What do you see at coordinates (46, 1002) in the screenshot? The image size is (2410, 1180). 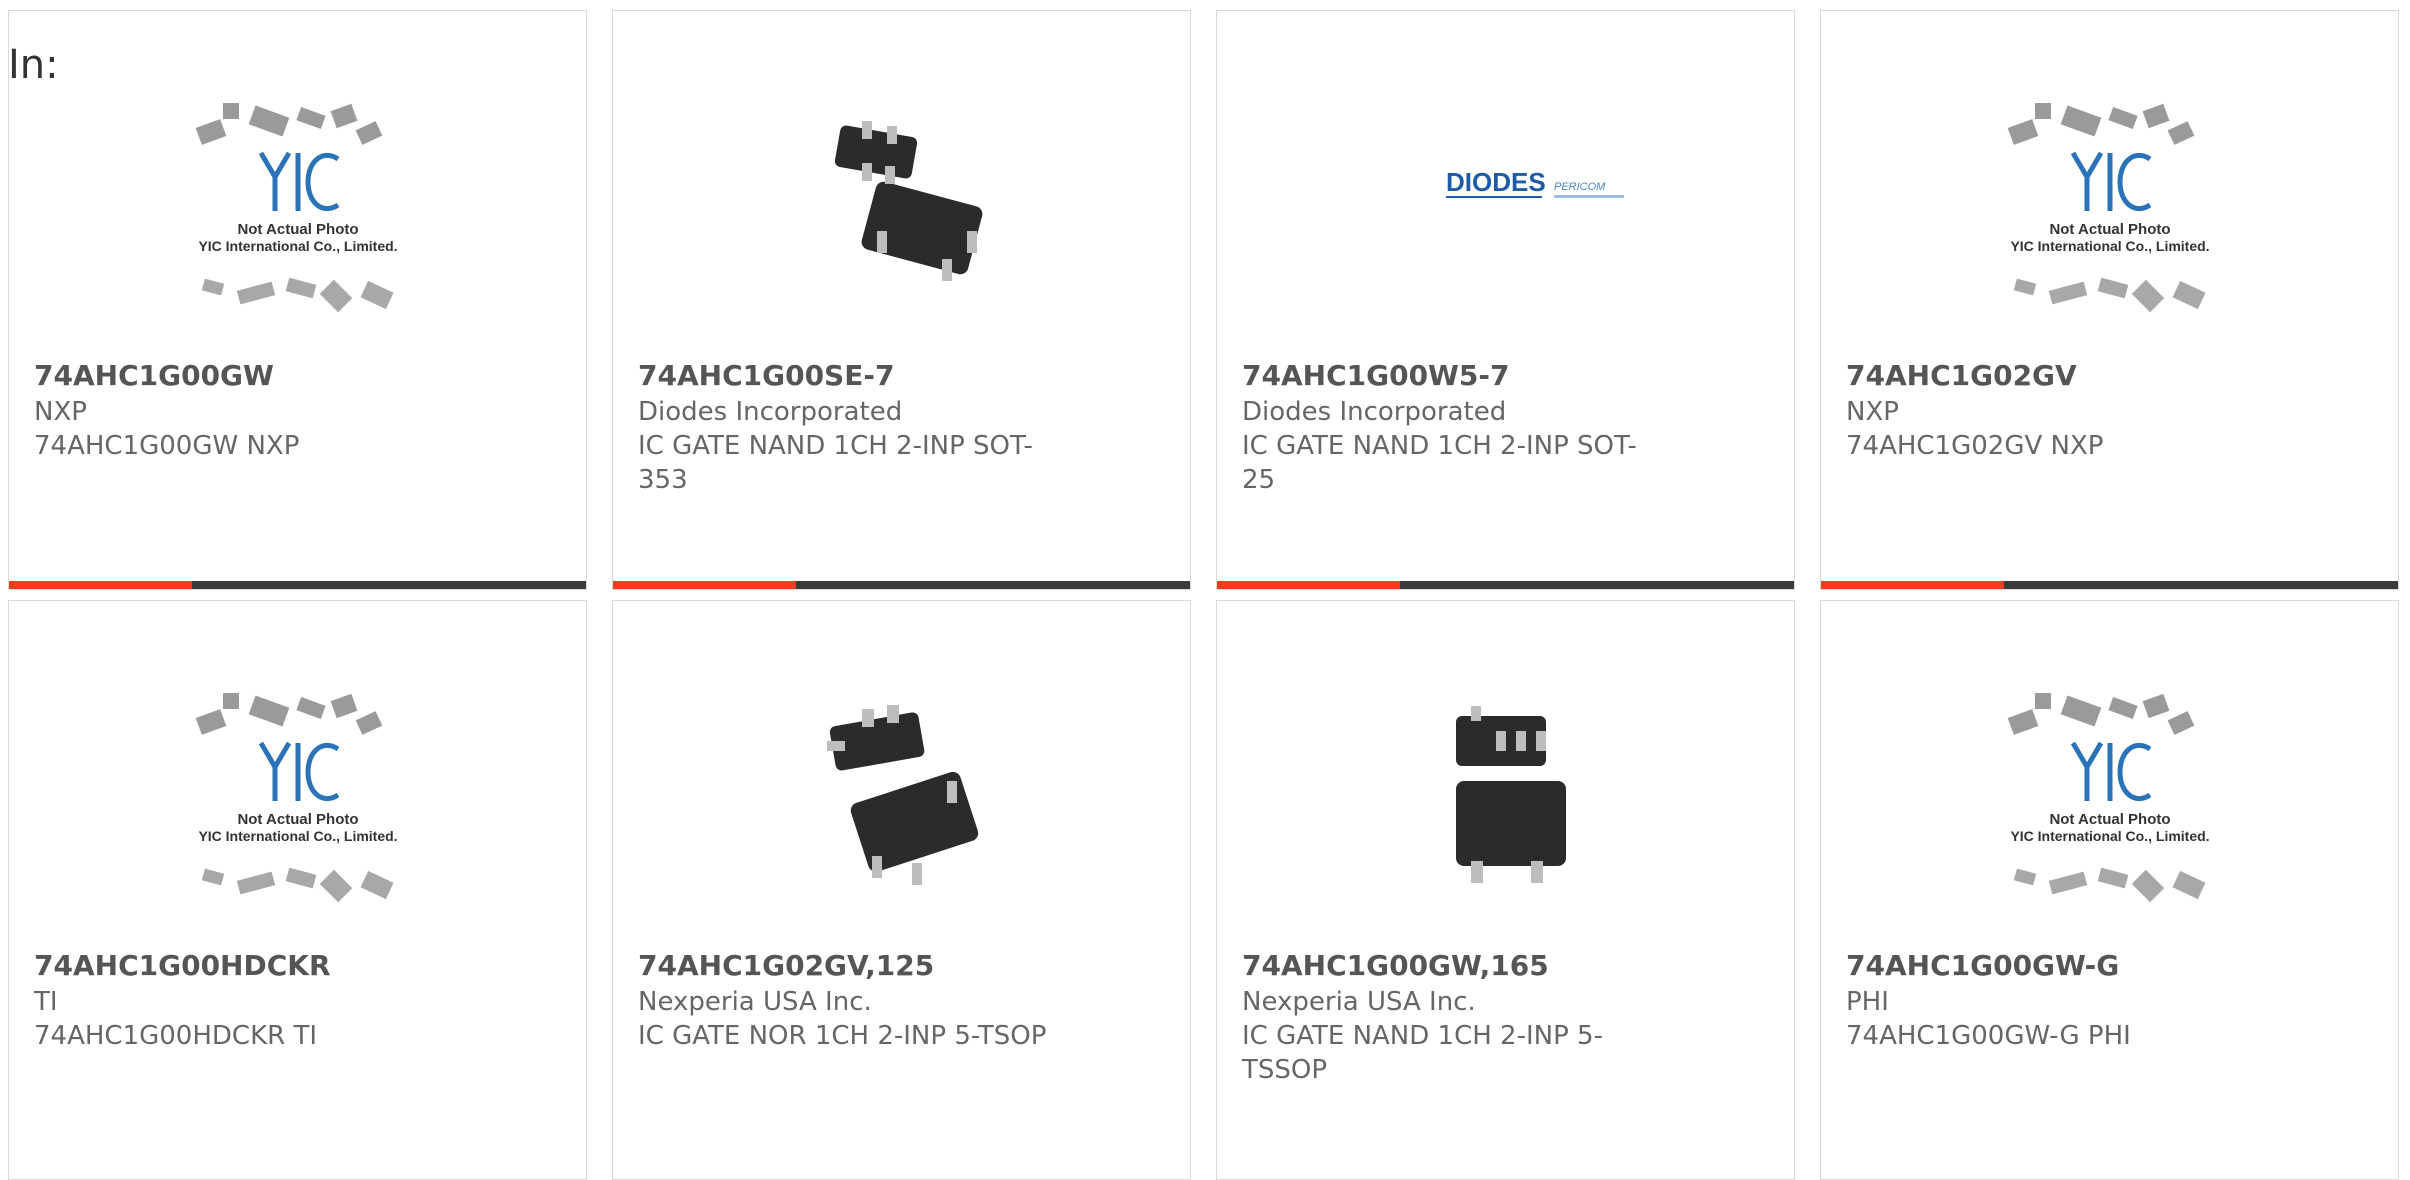 I see `product-manufacturer: TI` at bounding box center [46, 1002].